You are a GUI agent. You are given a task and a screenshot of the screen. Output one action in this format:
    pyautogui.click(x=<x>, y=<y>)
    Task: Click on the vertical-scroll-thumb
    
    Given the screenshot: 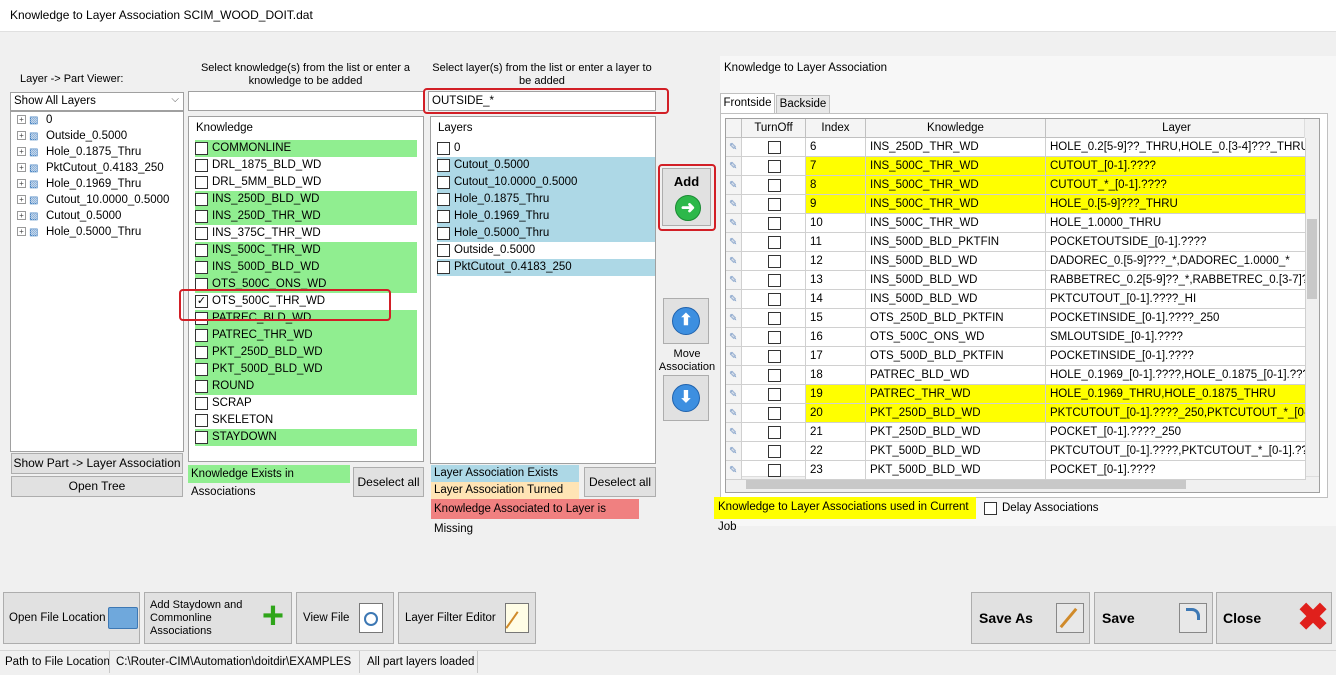 What is the action you would take?
    pyautogui.click(x=1312, y=259)
    